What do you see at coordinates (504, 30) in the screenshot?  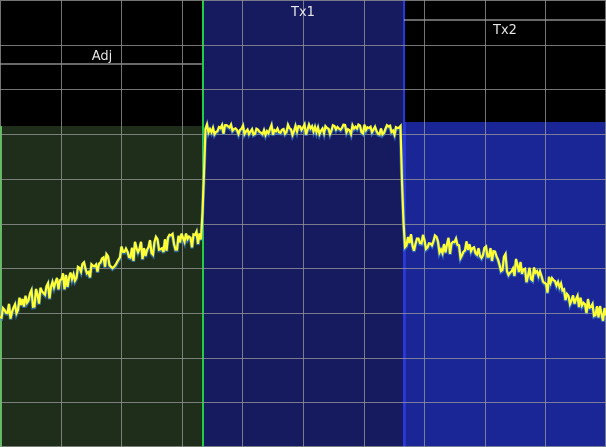 I see `tx2-channel-label: Tx2` at bounding box center [504, 30].